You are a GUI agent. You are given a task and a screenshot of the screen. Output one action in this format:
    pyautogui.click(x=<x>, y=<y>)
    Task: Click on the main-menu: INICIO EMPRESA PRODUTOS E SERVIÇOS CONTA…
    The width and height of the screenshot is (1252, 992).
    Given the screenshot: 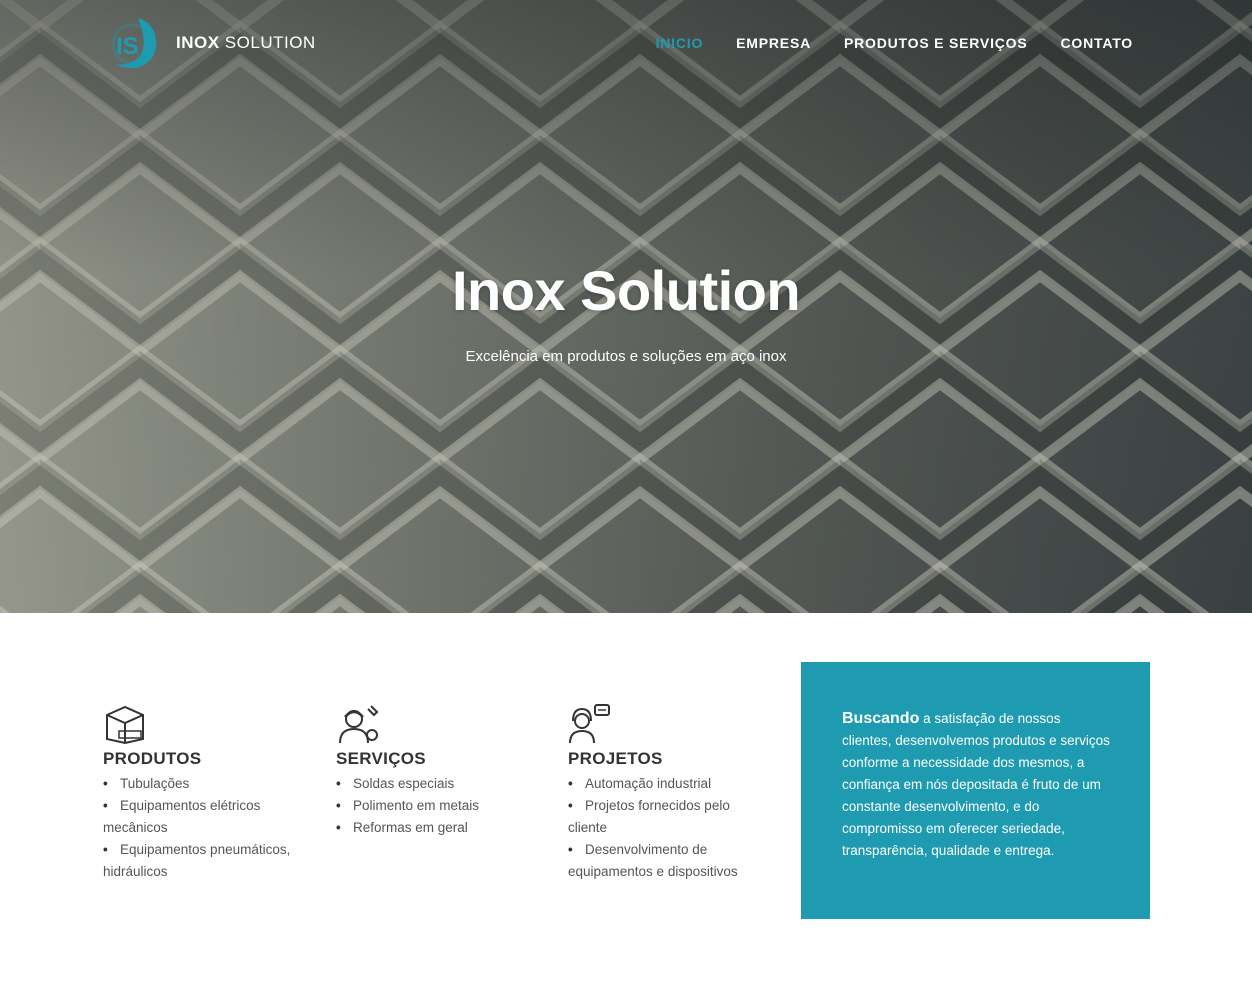 What is the action you would take?
    pyautogui.click(x=894, y=43)
    